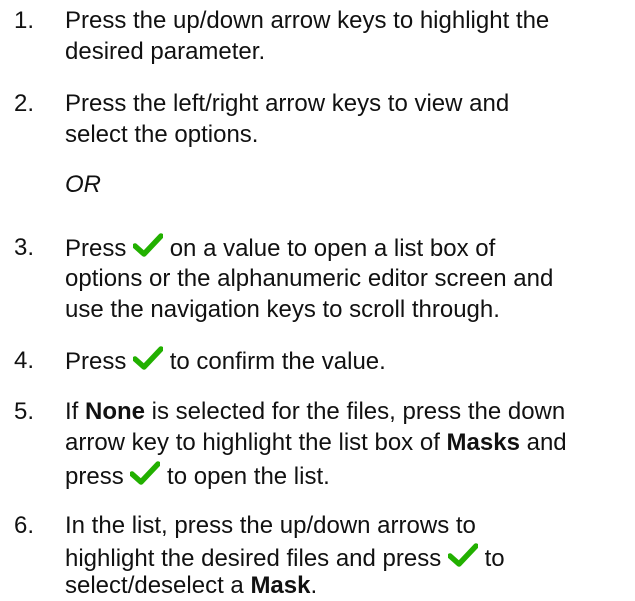 Image resolution: width=635 pixels, height=601 pixels. I want to click on step-text: select/deselect a, so click(158, 585).